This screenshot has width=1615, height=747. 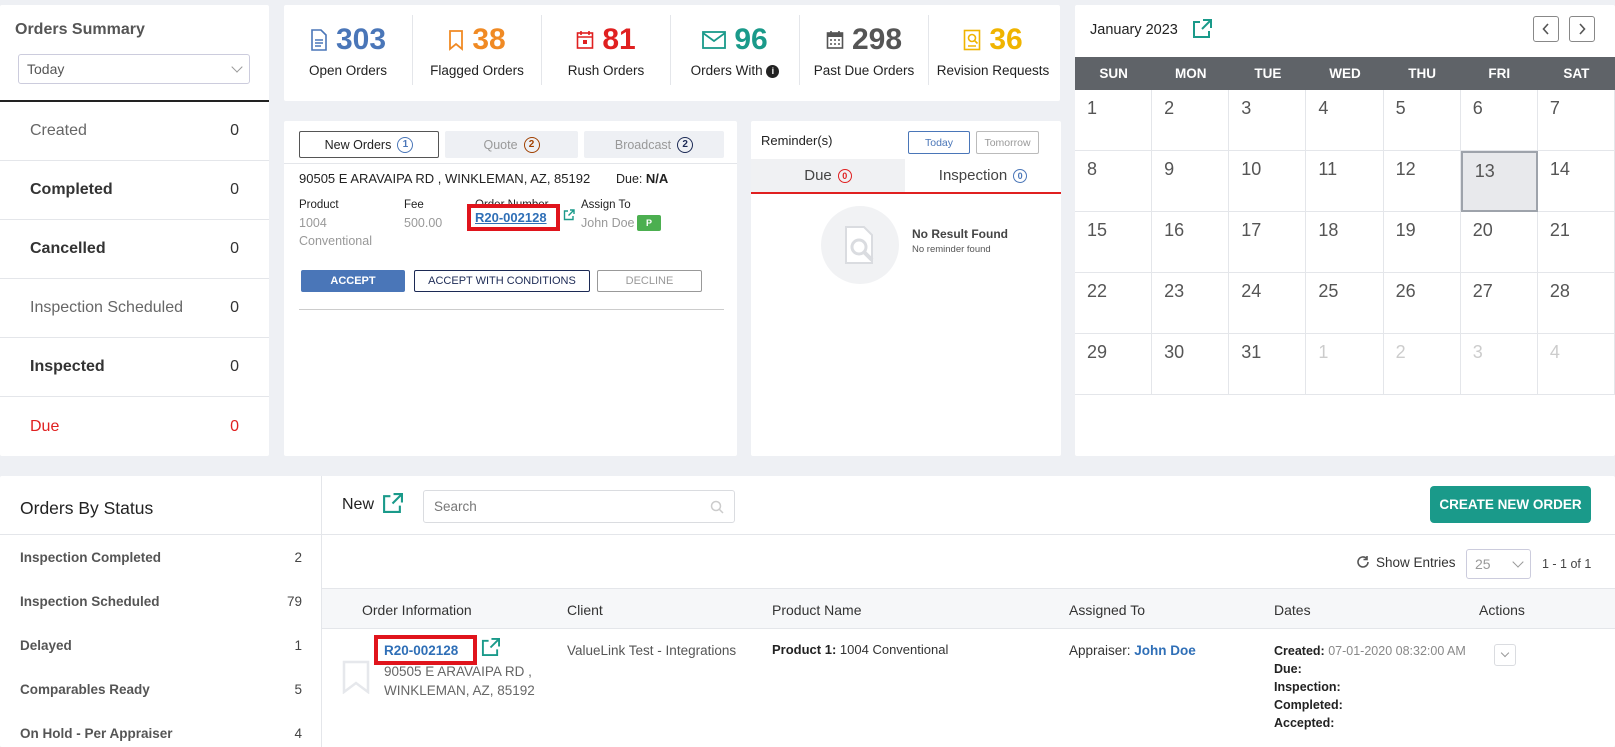 I want to click on refresh-icon, so click(x=1363, y=562).